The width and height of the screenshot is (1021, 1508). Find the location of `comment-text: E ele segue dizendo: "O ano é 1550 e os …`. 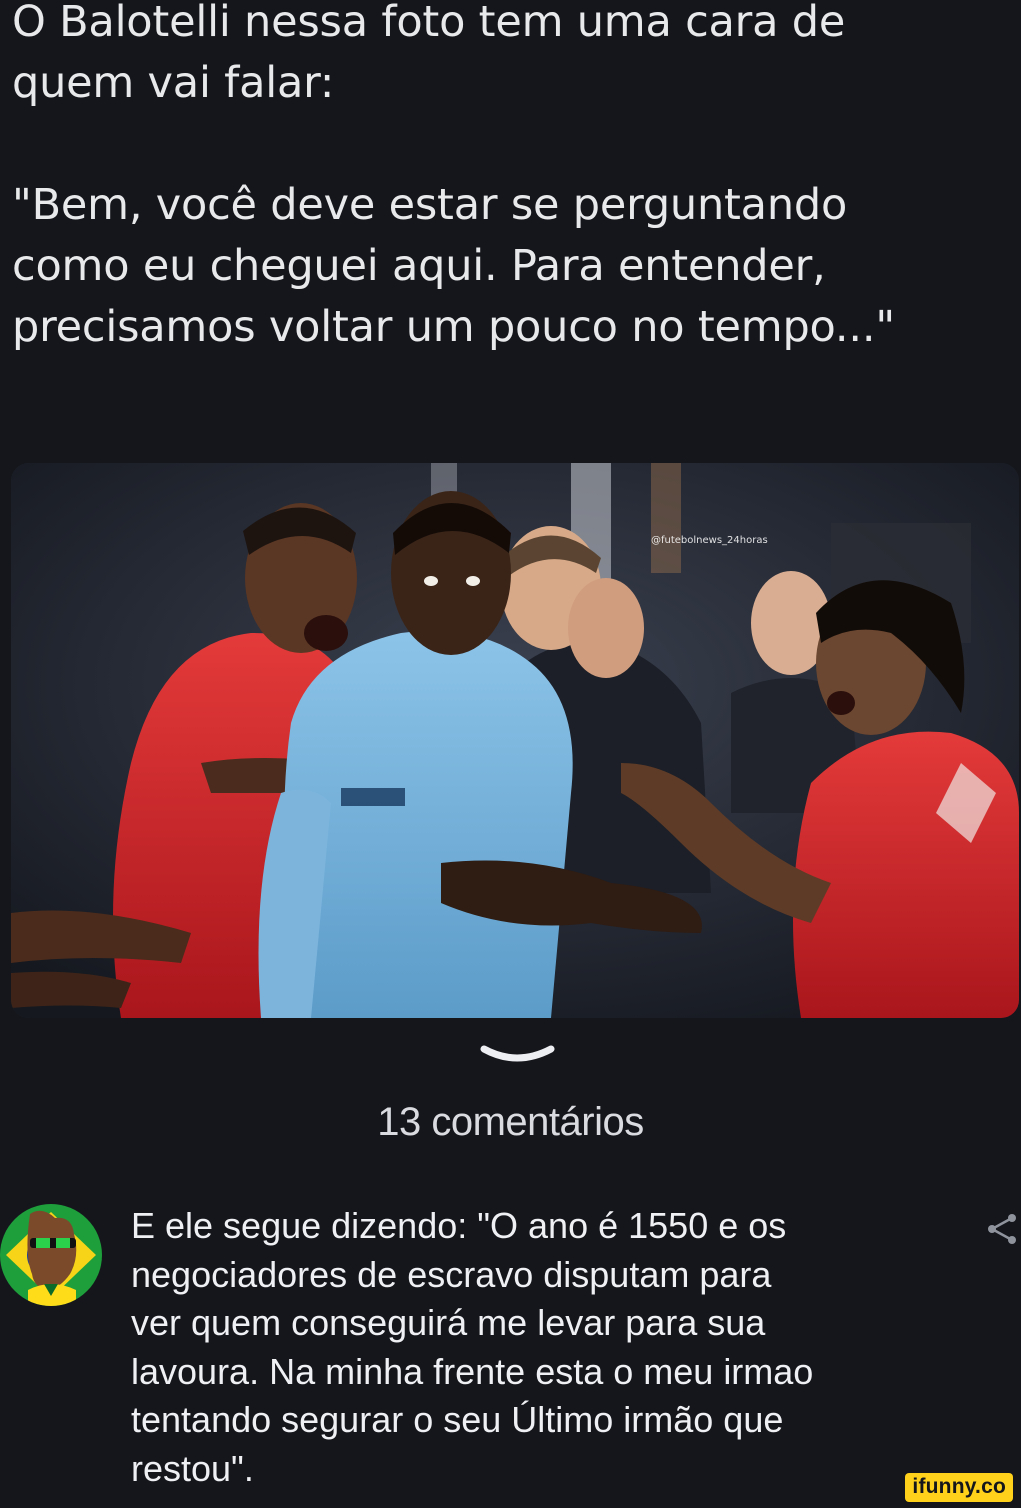

comment-text: E ele segue dizendo: "O ano é 1550 e os … is located at coordinates (472, 1347).